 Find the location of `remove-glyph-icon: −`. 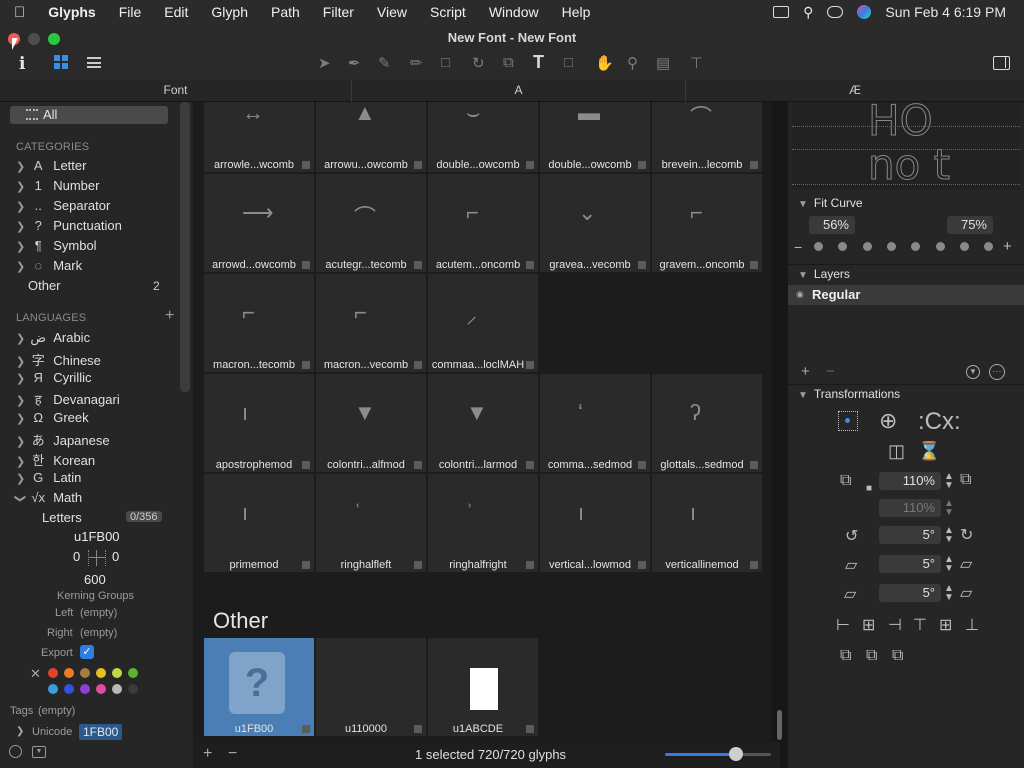

remove-glyph-icon: − is located at coordinates (232, 754).